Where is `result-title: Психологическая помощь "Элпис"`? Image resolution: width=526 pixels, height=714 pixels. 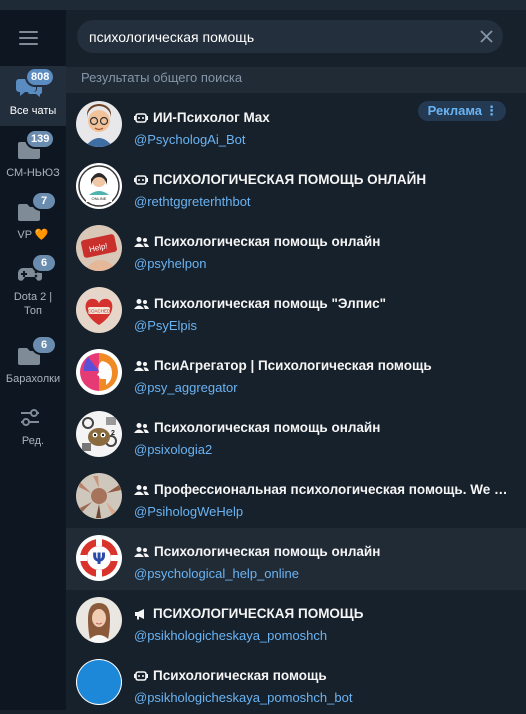
result-title: Психологическая помощь "Элпис" is located at coordinates (323, 304).